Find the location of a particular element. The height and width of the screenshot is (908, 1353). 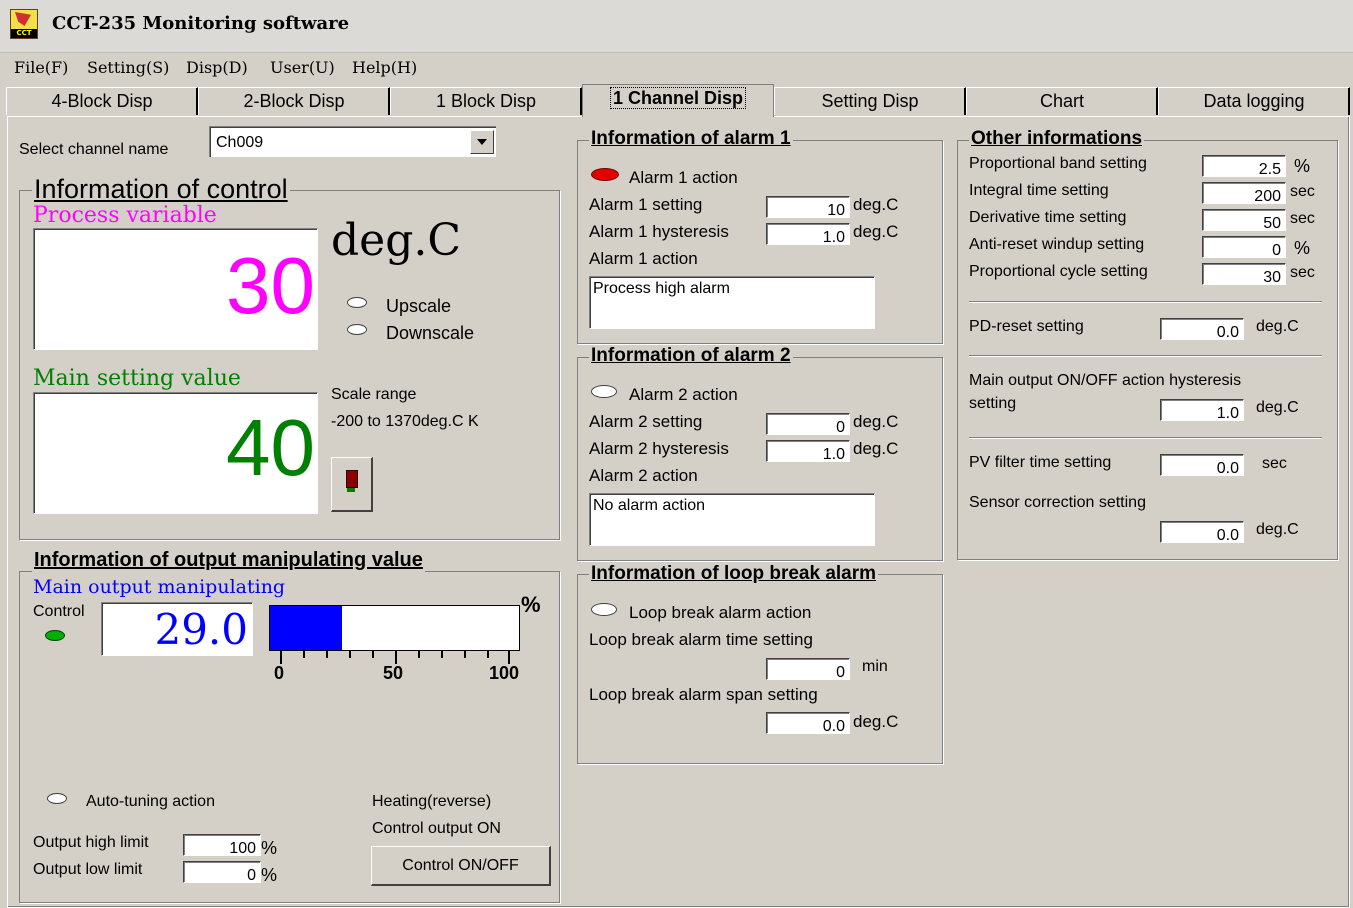

tick-label-100: 100 is located at coordinates (504, 673).